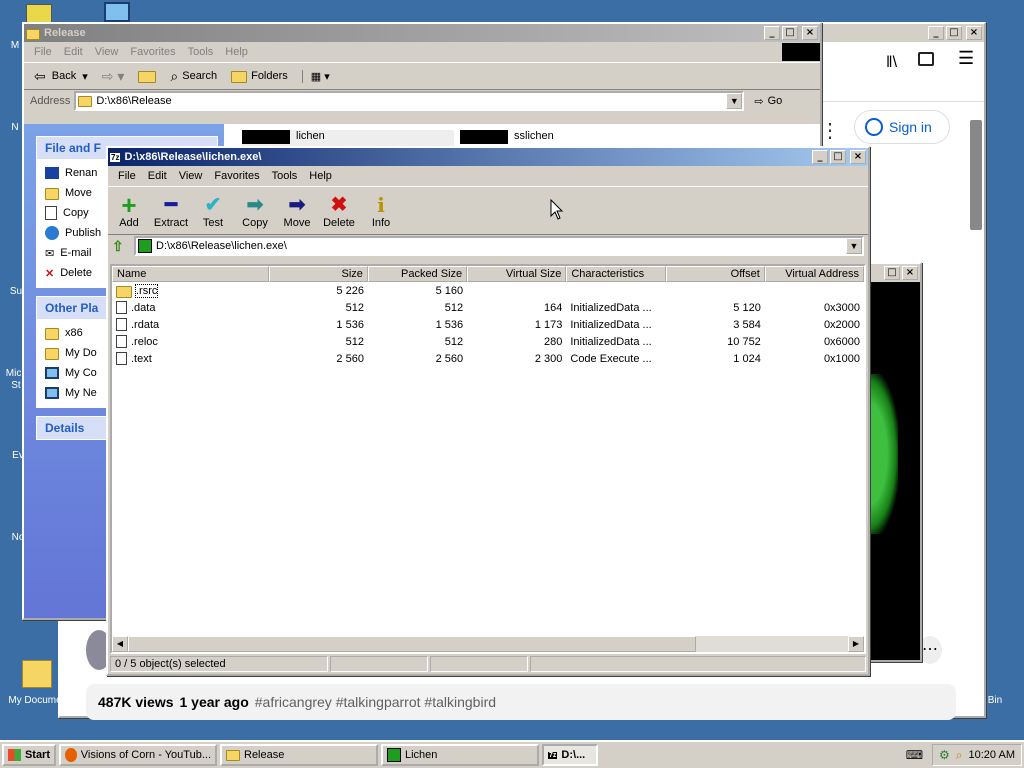 The image size is (1024, 768). Describe the element at coordinates (120, 644) in the screenshot. I see `scroll-left-button: ◀` at that location.